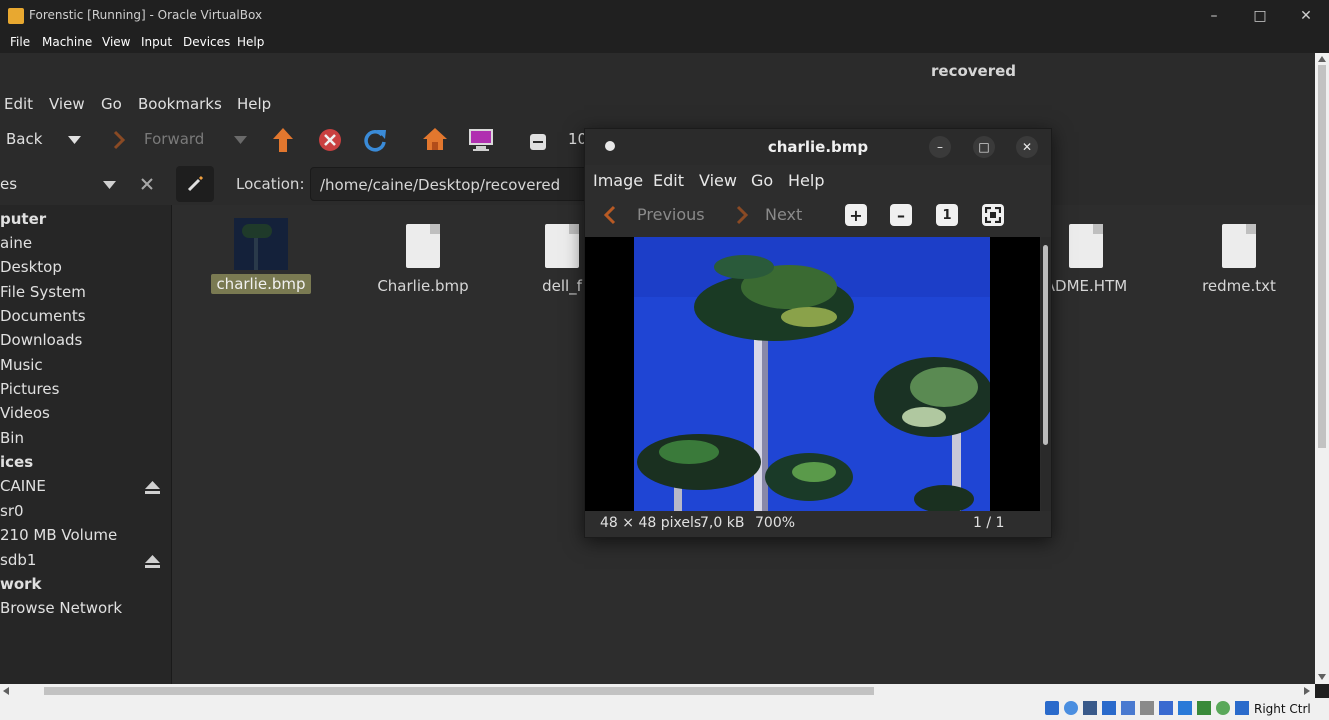  What do you see at coordinates (901, 215) in the screenshot?
I see `zoom-out-icon: –` at bounding box center [901, 215].